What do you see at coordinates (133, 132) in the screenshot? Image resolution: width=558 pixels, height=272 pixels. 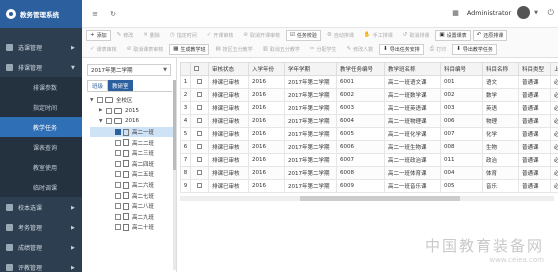 I see `tree-node: 高二一班` at bounding box center [133, 132].